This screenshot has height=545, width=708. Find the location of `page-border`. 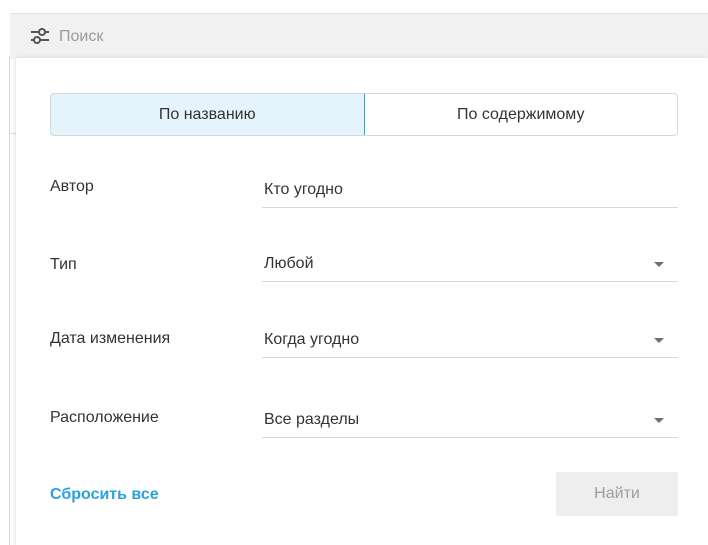

page-border is located at coordinates (9, 300).